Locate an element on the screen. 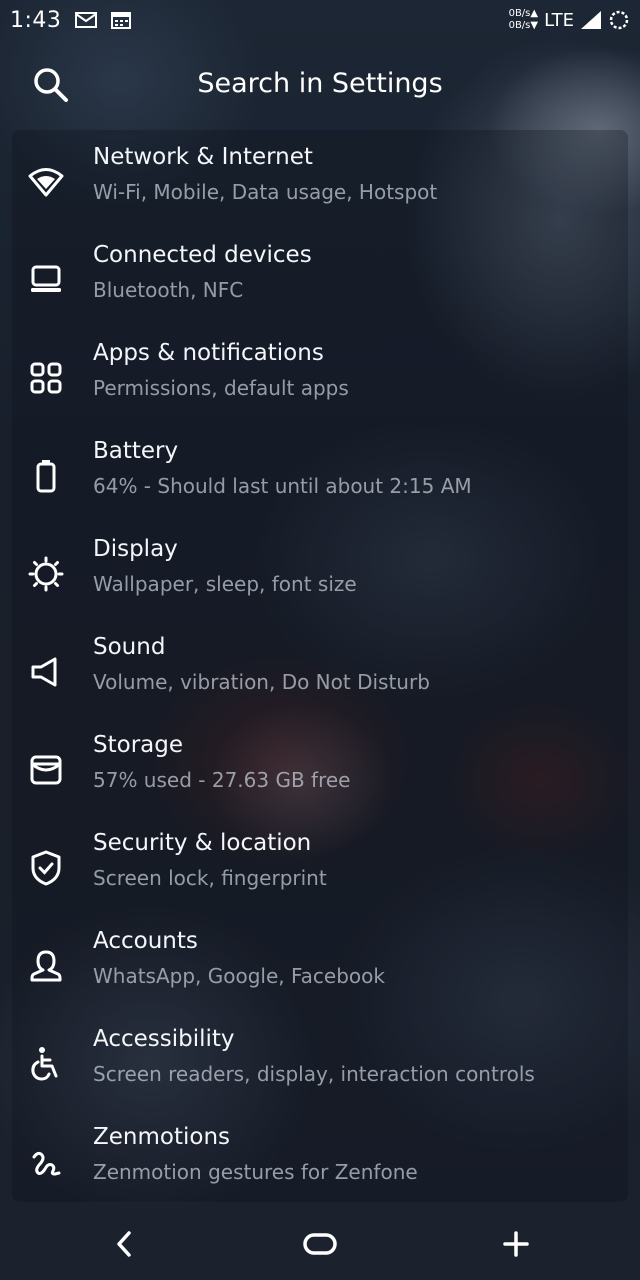 The image size is (640, 1280). item-subtitle: Volume, vibration, Do Not Disturb is located at coordinates (261, 682).